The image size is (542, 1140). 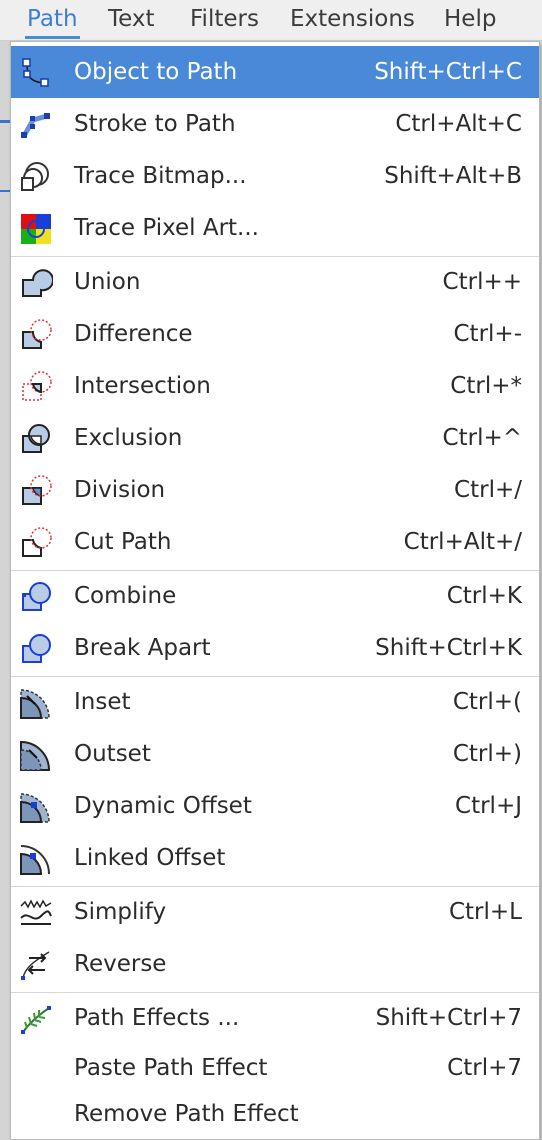 What do you see at coordinates (275, 806) in the screenshot?
I see `menu-item-dynamic-offset: Dynamic Offset Ctrl+J` at bounding box center [275, 806].